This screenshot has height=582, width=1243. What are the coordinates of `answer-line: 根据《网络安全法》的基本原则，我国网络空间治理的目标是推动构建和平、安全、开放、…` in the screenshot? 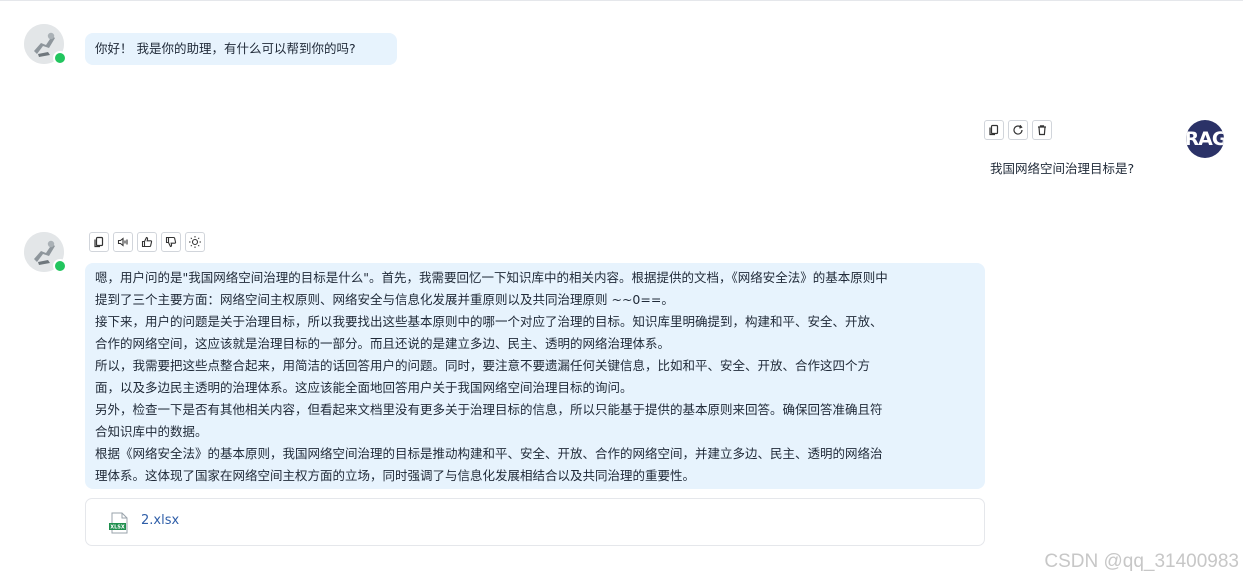 It's located at (489, 453).